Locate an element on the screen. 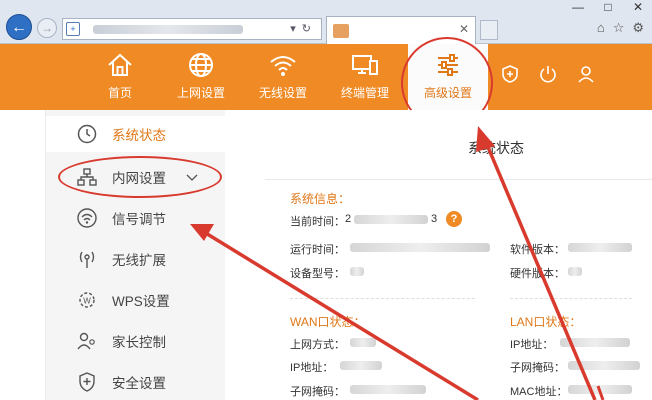 The image size is (652, 400). sidebar-item-label: WPS设置 is located at coordinates (141, 301).